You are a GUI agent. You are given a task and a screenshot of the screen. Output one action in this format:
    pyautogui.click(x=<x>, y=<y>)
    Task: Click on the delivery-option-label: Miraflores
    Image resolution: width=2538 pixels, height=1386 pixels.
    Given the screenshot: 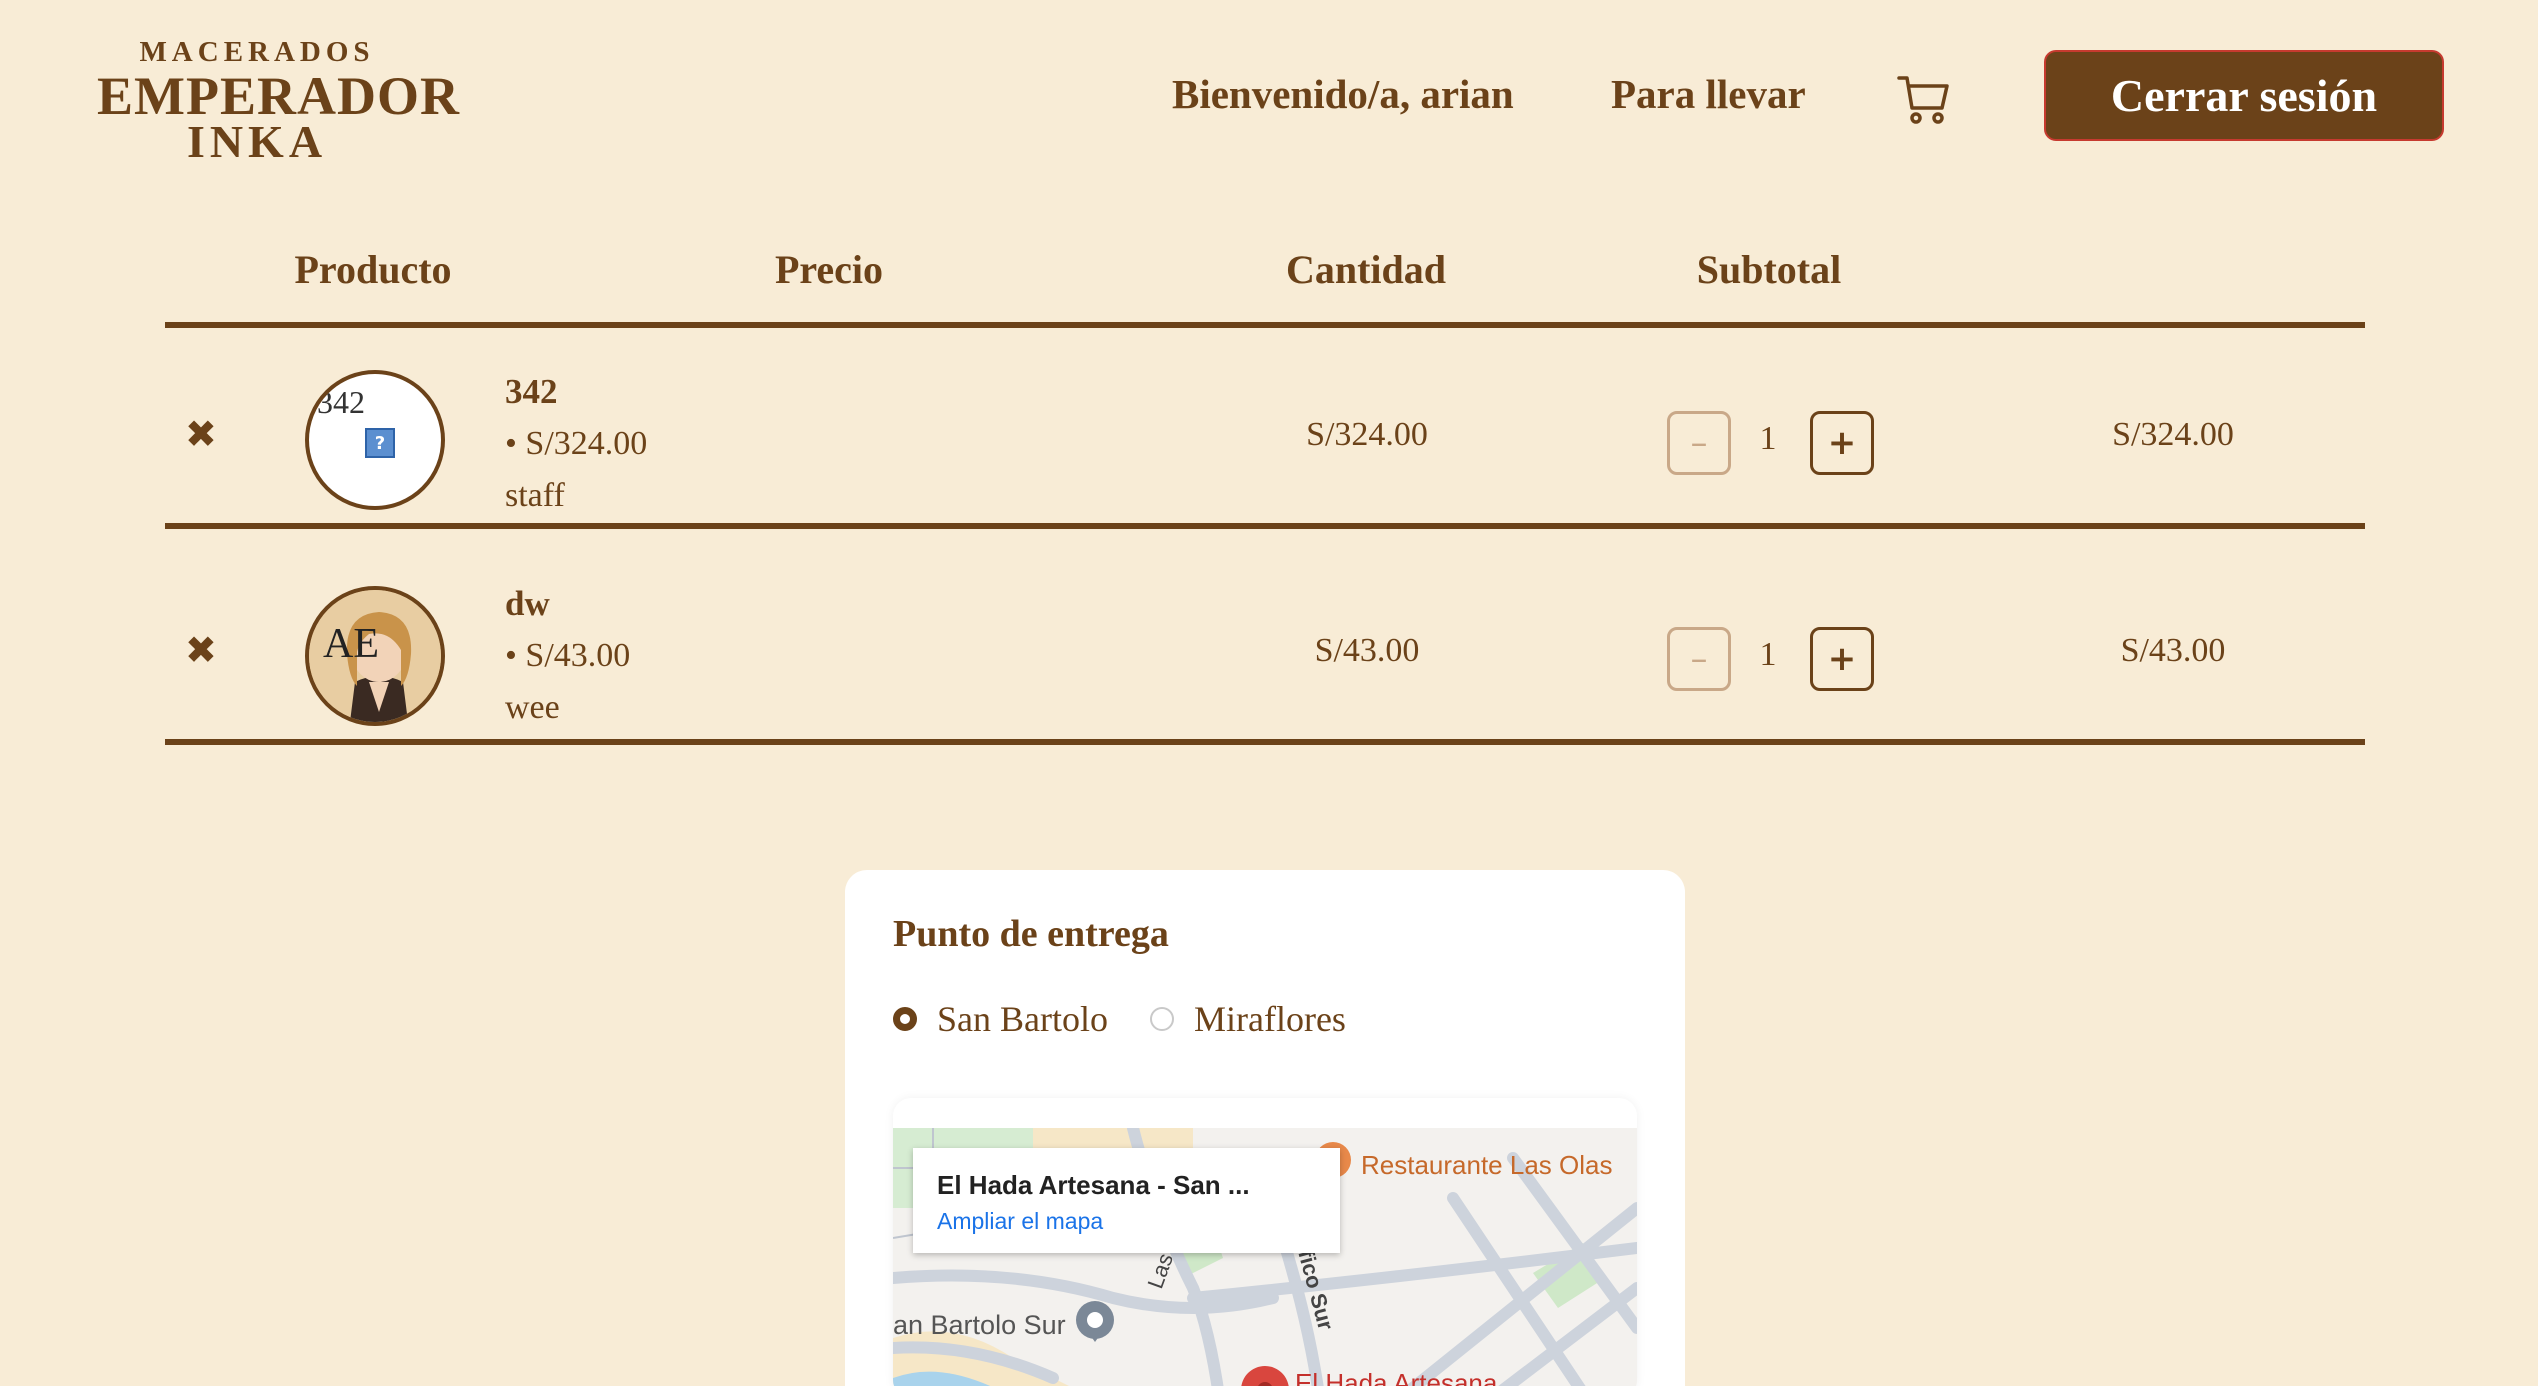 What is the action you would take?
    pyautogui.click(x=1270, y=1019)
    